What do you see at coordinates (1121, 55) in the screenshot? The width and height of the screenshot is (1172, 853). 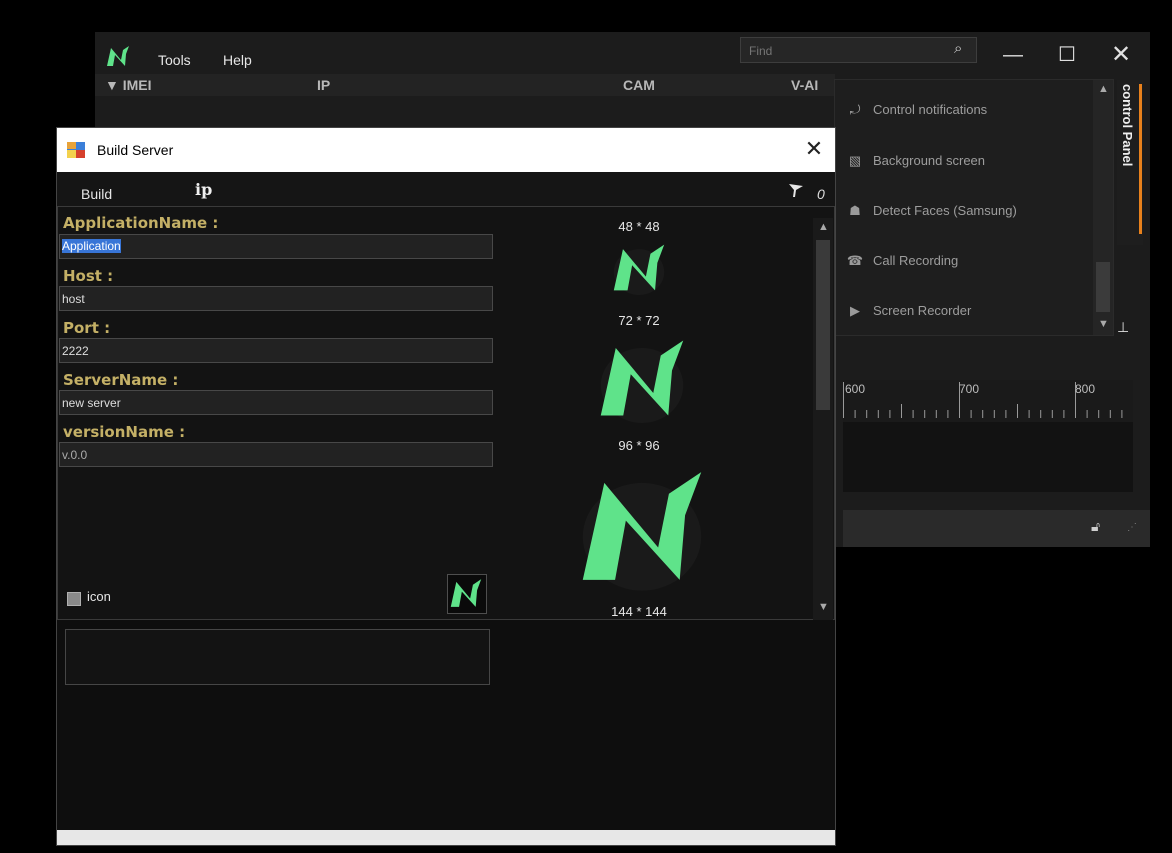 I see `close-icon: ✕` at bounding box center [1121, 55].